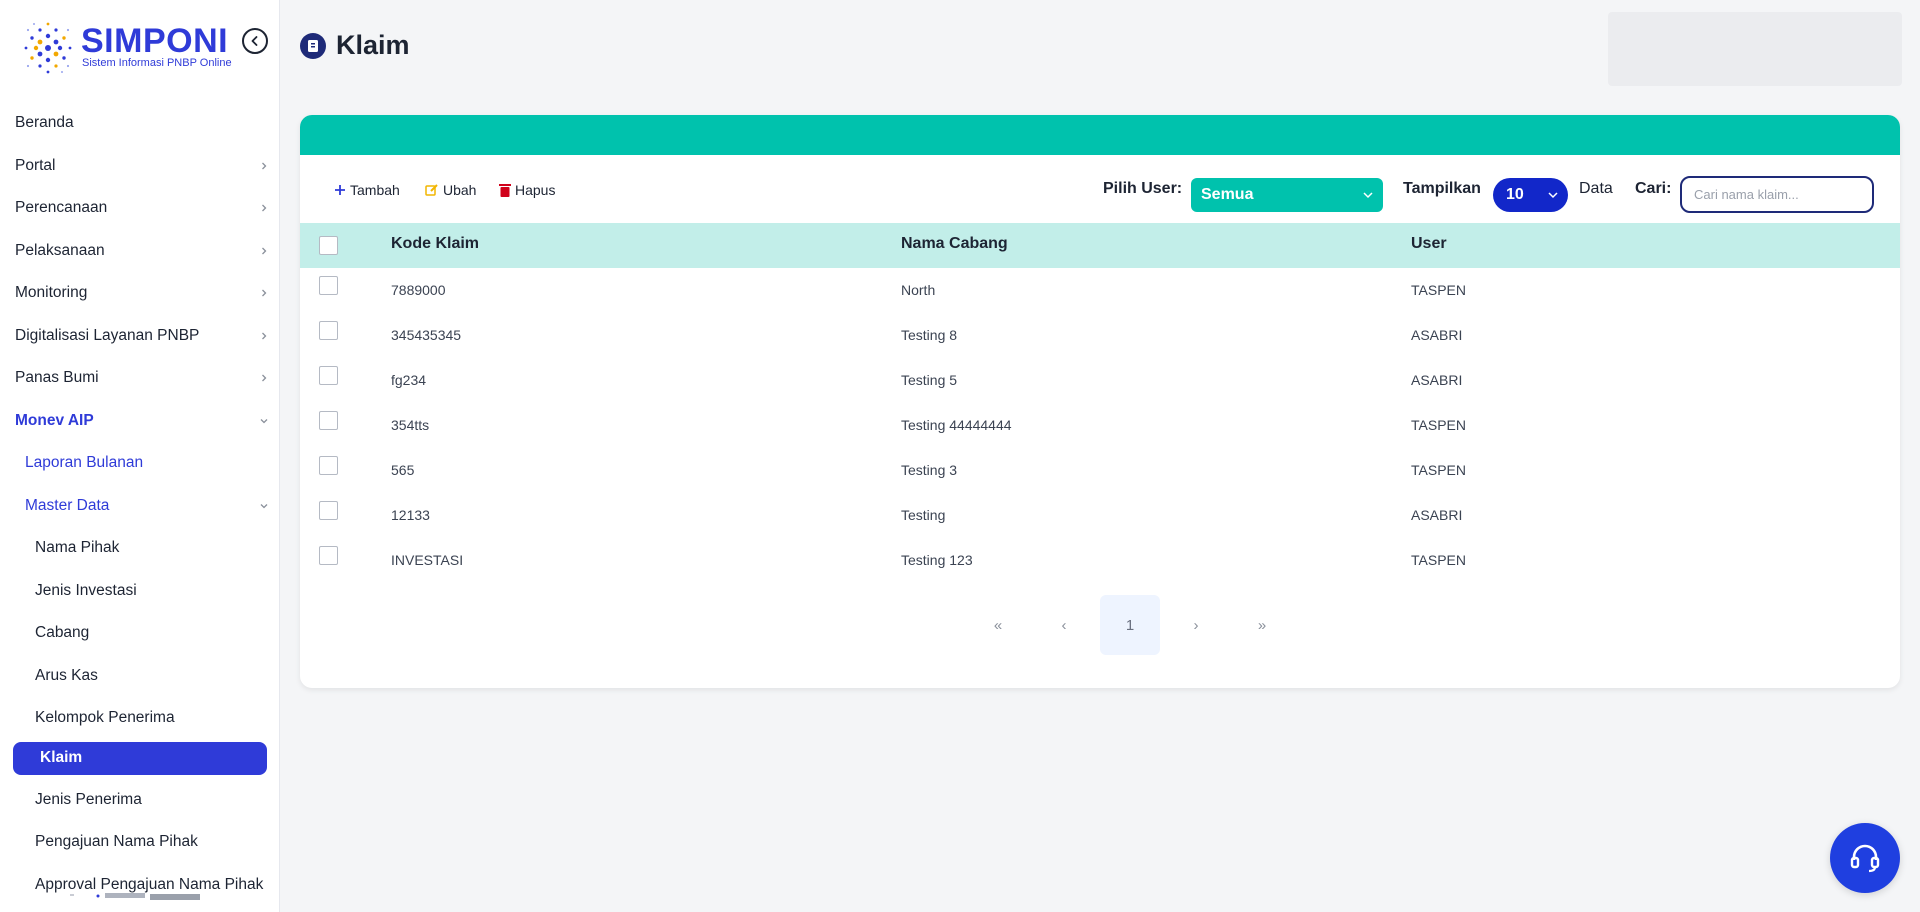 This screenshot has height=912, width=1920. I want to click on page-button-current: 1, so click(1130, 625).